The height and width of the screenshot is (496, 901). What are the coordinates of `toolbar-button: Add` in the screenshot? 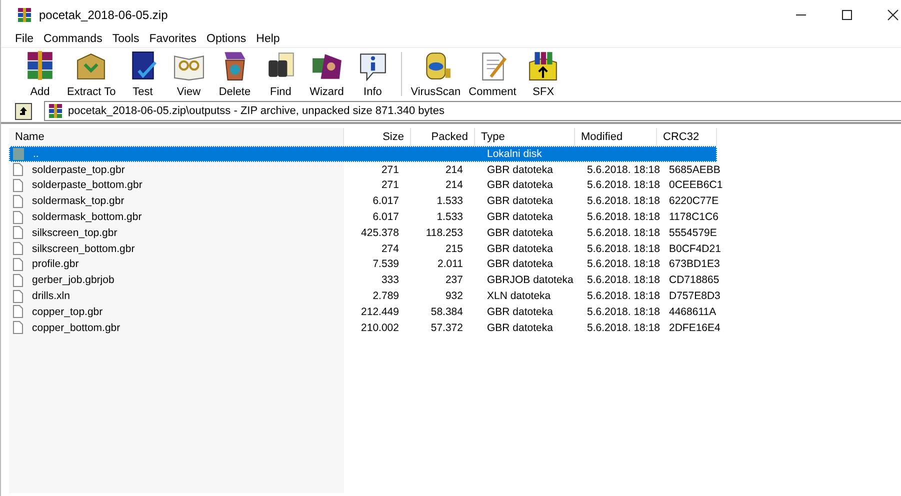 It's located at (40, 74).